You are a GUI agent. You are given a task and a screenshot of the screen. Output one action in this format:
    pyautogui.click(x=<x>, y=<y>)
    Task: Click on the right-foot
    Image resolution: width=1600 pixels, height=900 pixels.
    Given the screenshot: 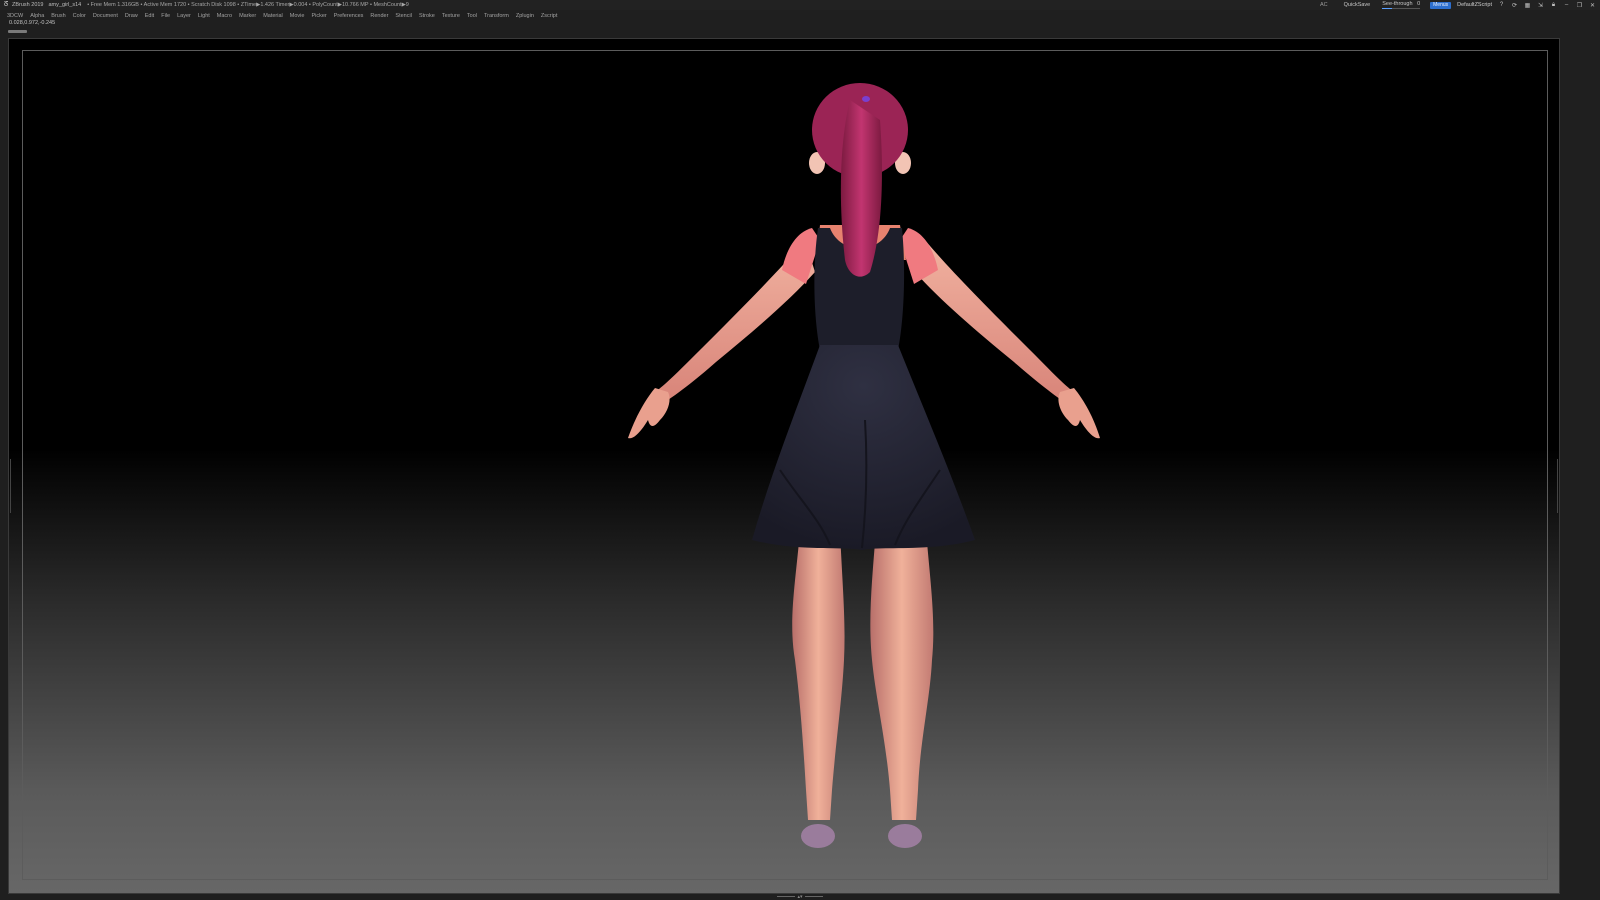 What is the action you would take?
    pyautogui.click(x=905, y=836)
    